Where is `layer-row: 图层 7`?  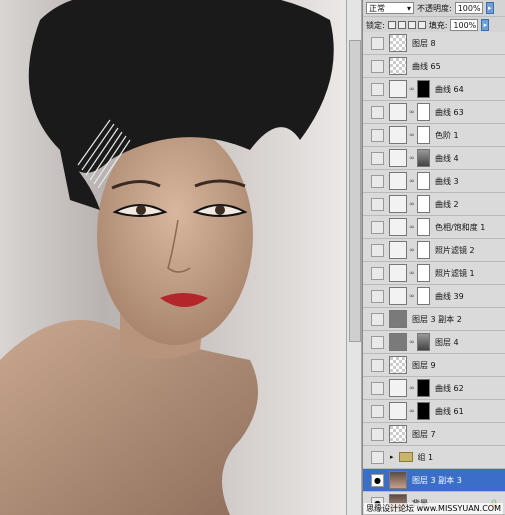 layer-row: 图层 7 is located at coordinates (434, 434).